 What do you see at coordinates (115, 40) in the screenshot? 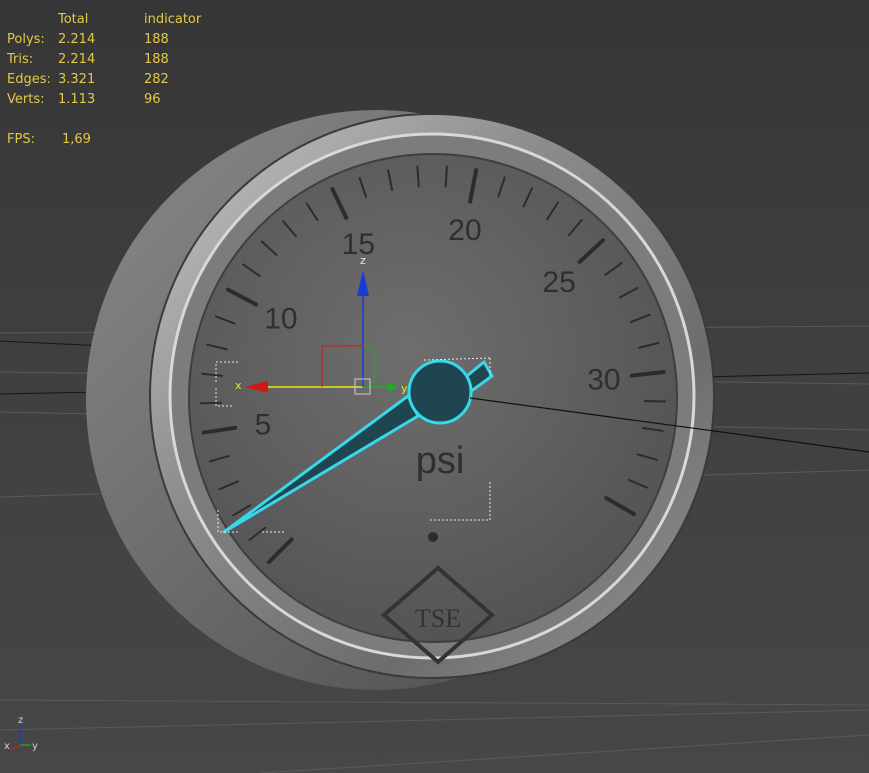
I see `stats-row-polys: Polys: 2.214 188` at bounding box center [115, 40].